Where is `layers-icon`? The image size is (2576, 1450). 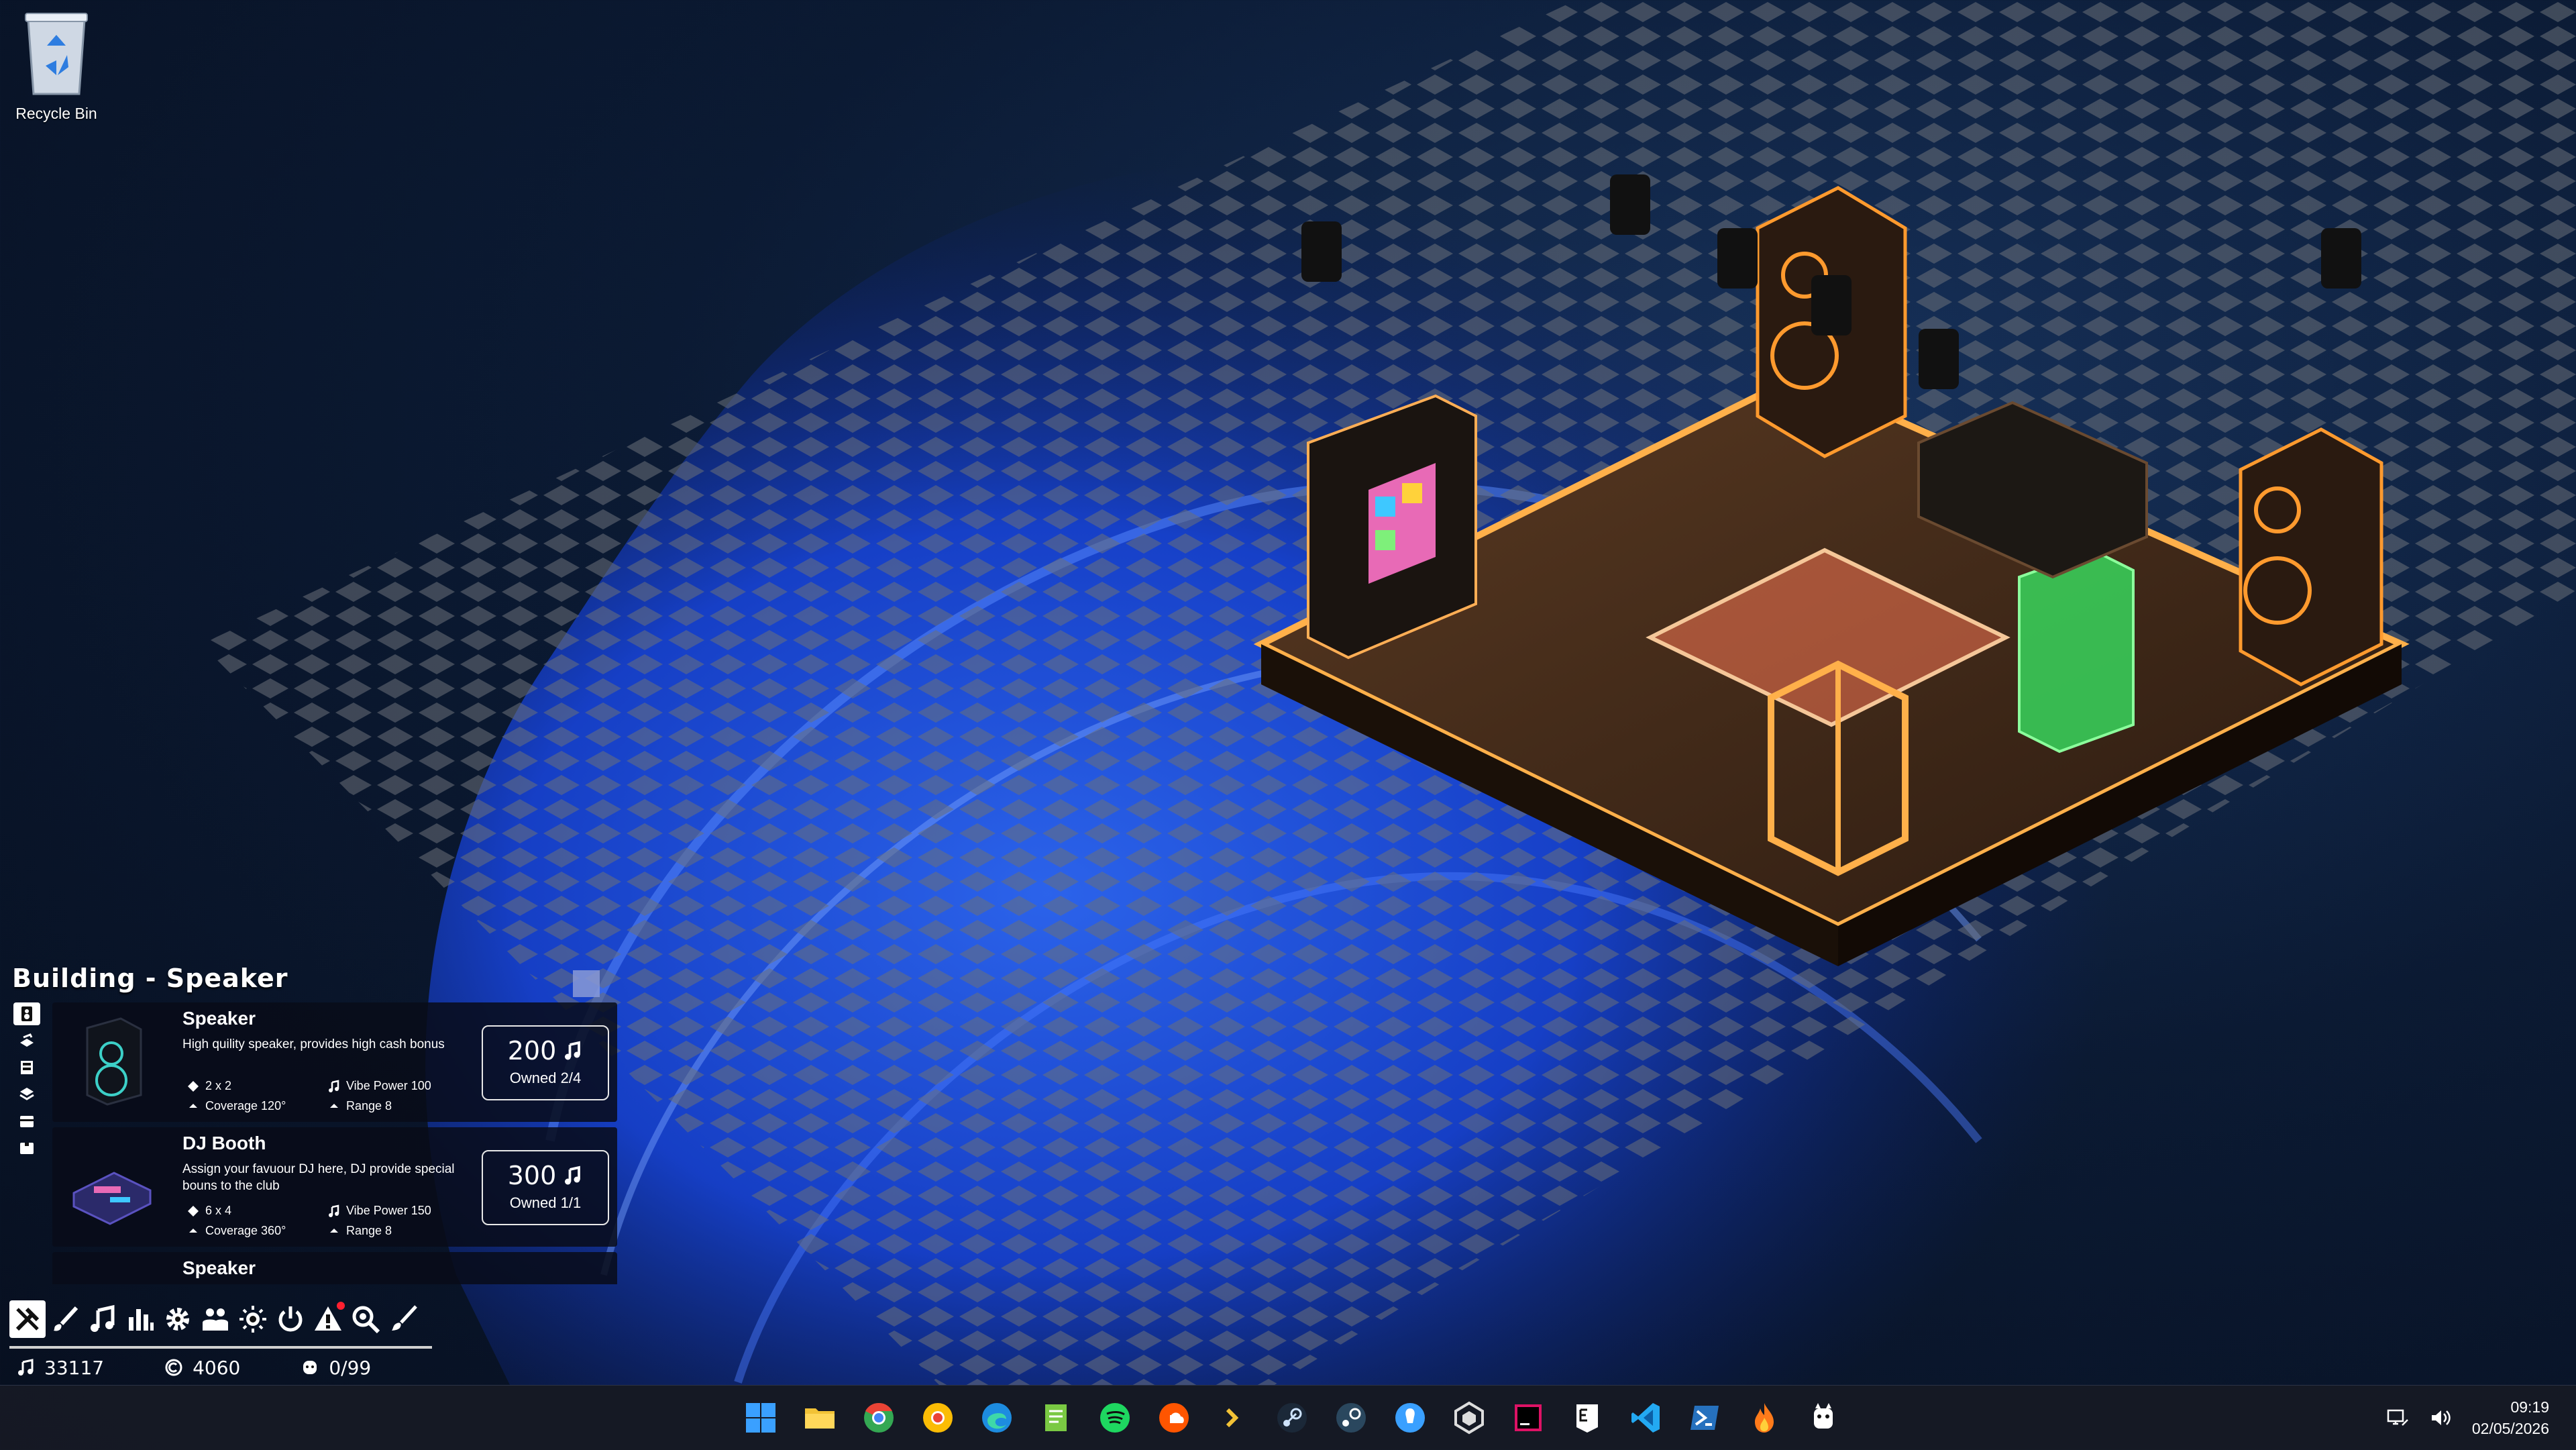
layers-icon is located at coordinates (26, 1094).